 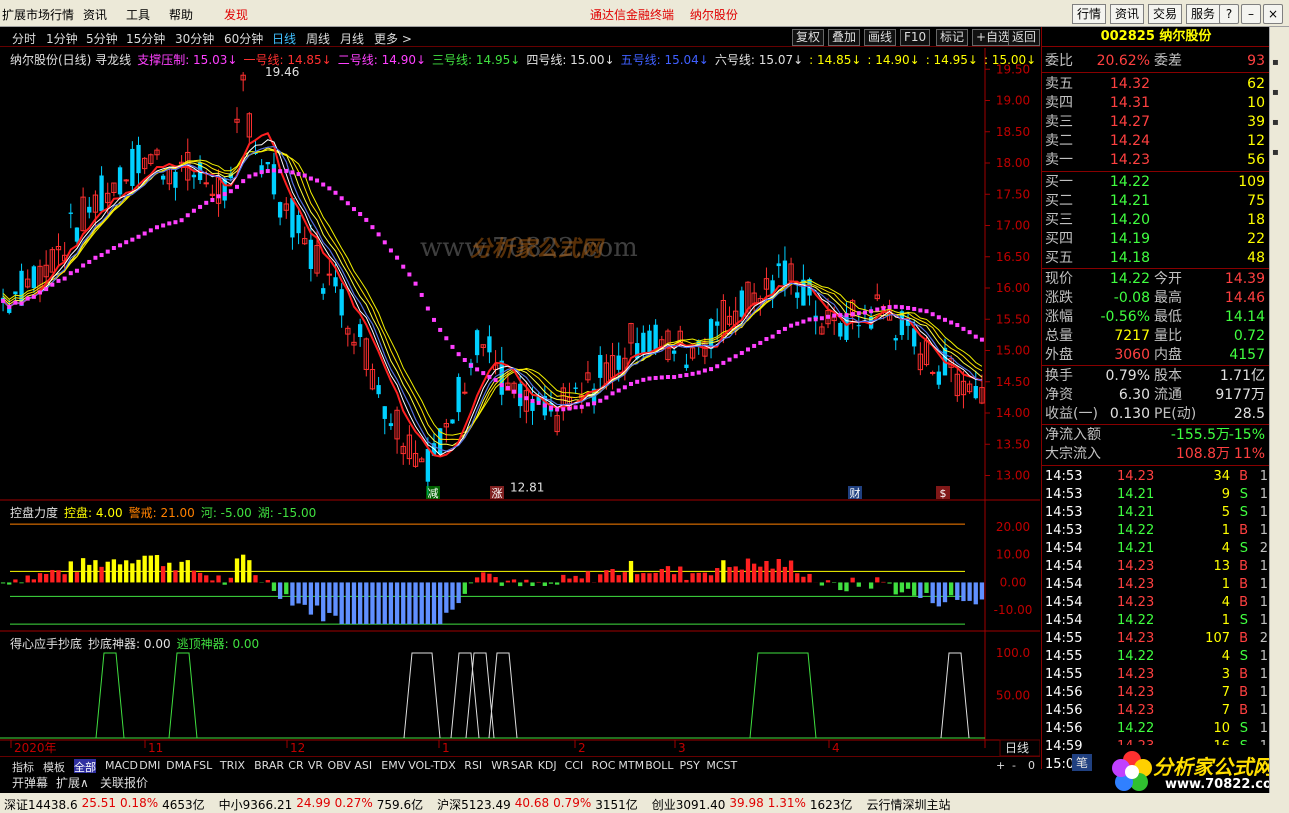 I want to click on stock-code-name: 002825 纳尔股份, so click(x=1156, y=37).